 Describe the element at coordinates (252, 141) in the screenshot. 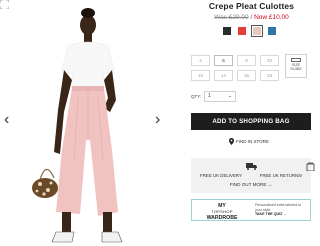

I see `find-in-store-link: FIND IN STORE` at that location.